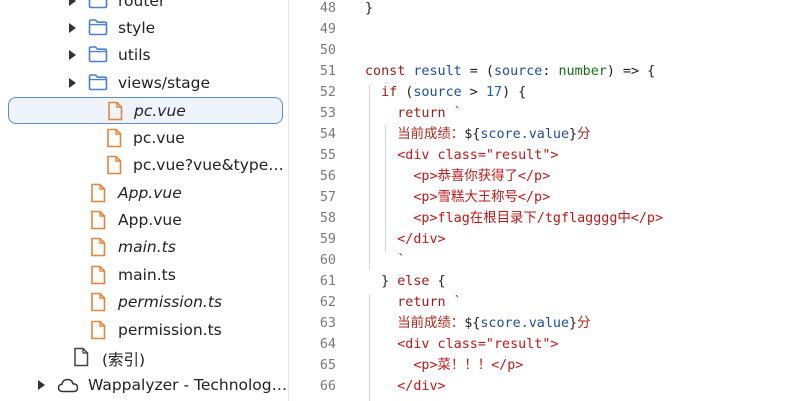  Describe the element at coordinates (518, 71) in the screenshot. I see `code-token: source` at that location.